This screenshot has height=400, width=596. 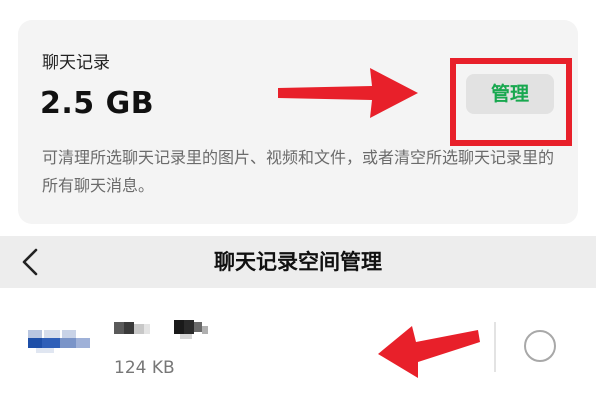 I want to click on storage-size-value: 2.5 GB, so click(x=97, y=103).